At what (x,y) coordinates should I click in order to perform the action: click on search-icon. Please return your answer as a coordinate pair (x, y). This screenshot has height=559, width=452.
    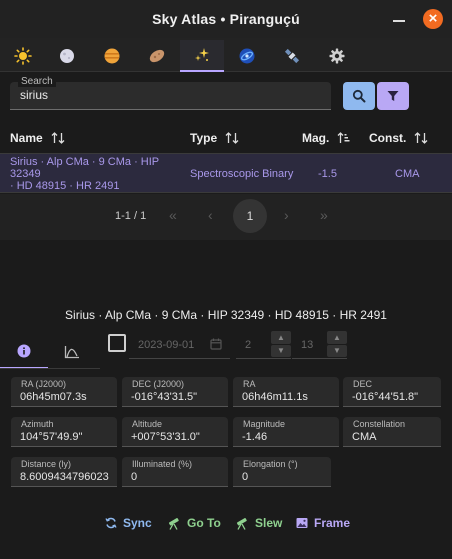
    Looking at the image, I should click on (359, 96).